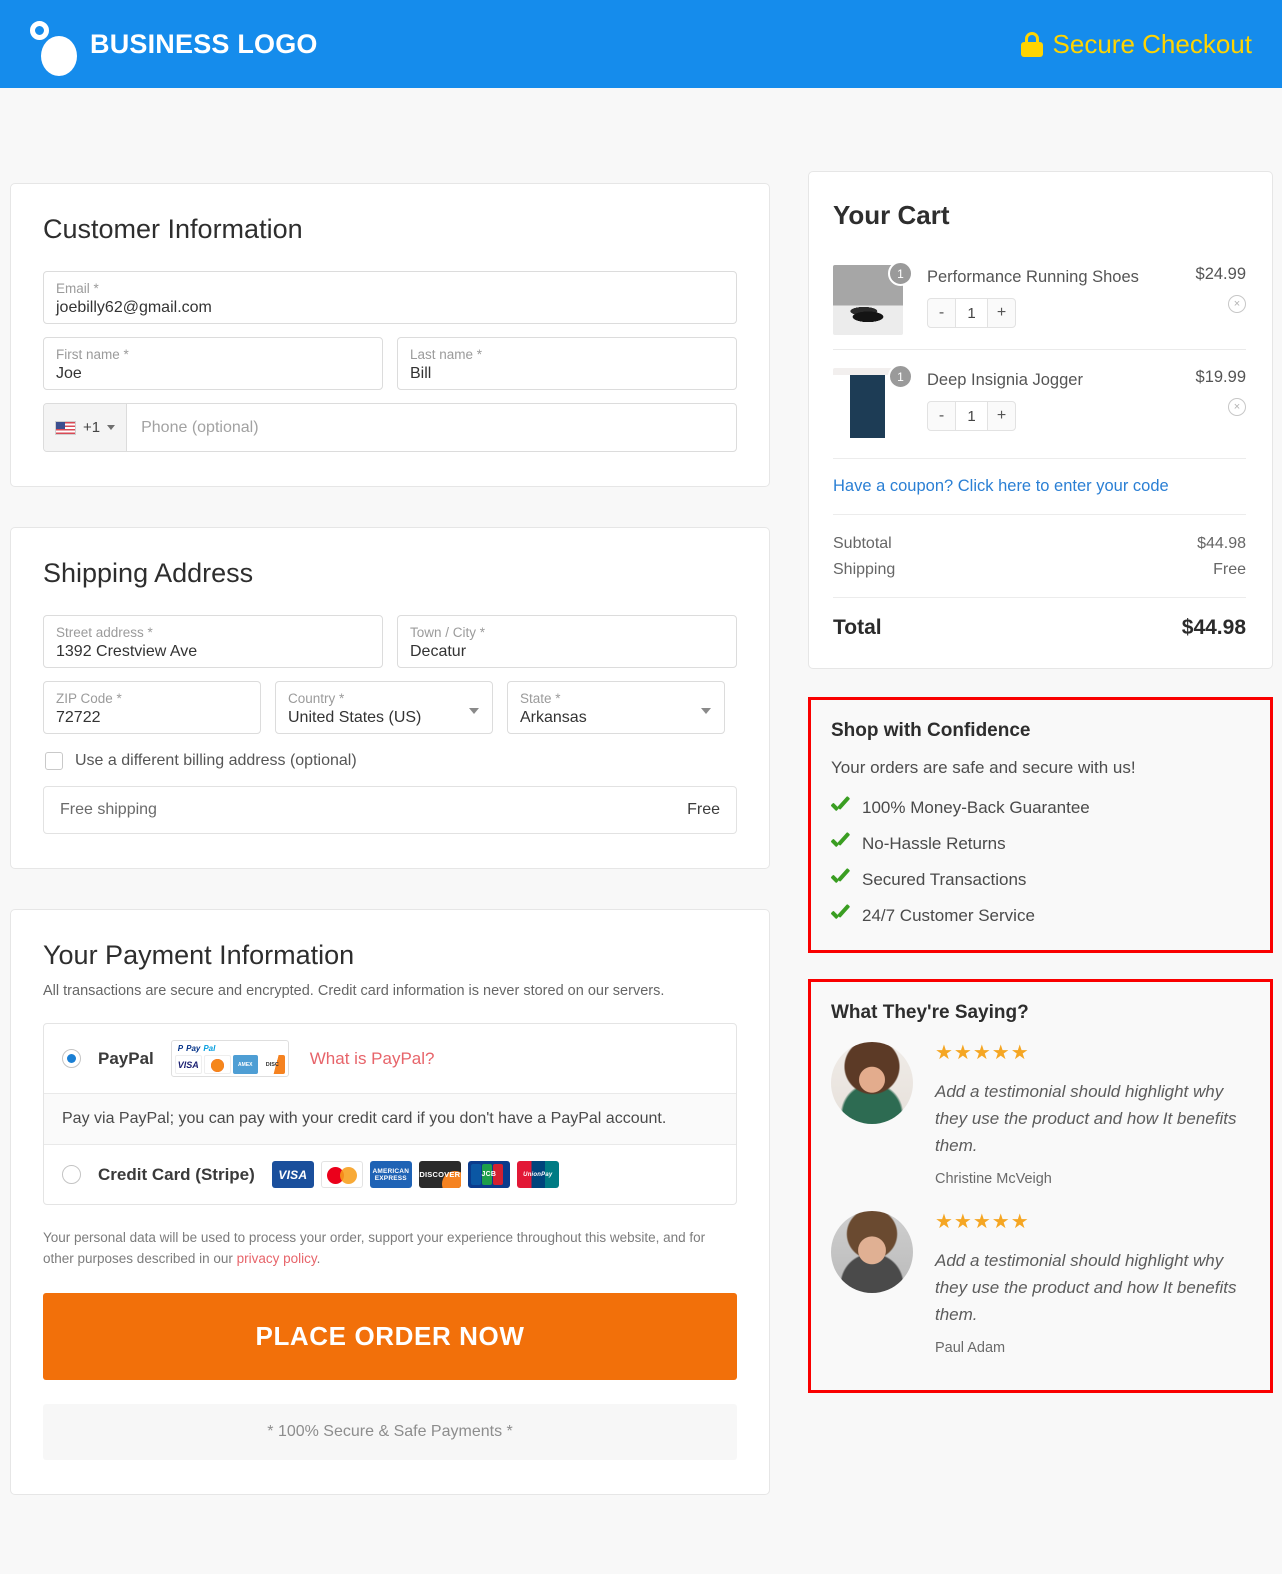  What do you see at coordinates (65, 427) in the screenshot?
I see `us-flag-icon` at bounding box center [65, 427].